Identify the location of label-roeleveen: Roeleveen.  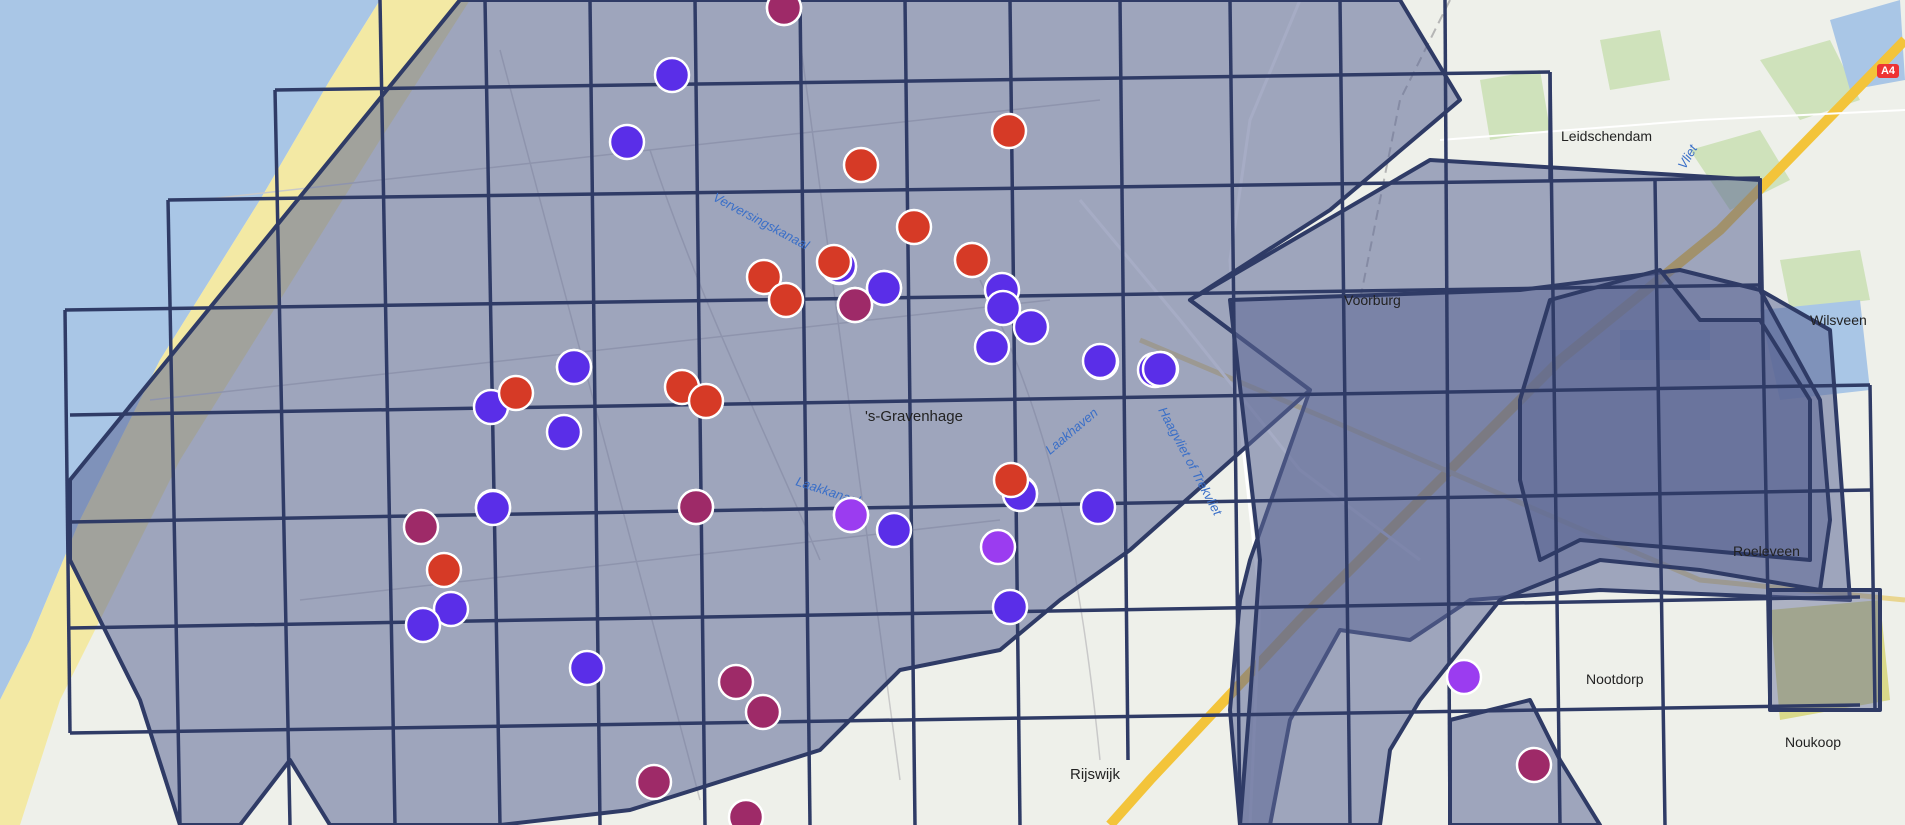
(1766, 551).